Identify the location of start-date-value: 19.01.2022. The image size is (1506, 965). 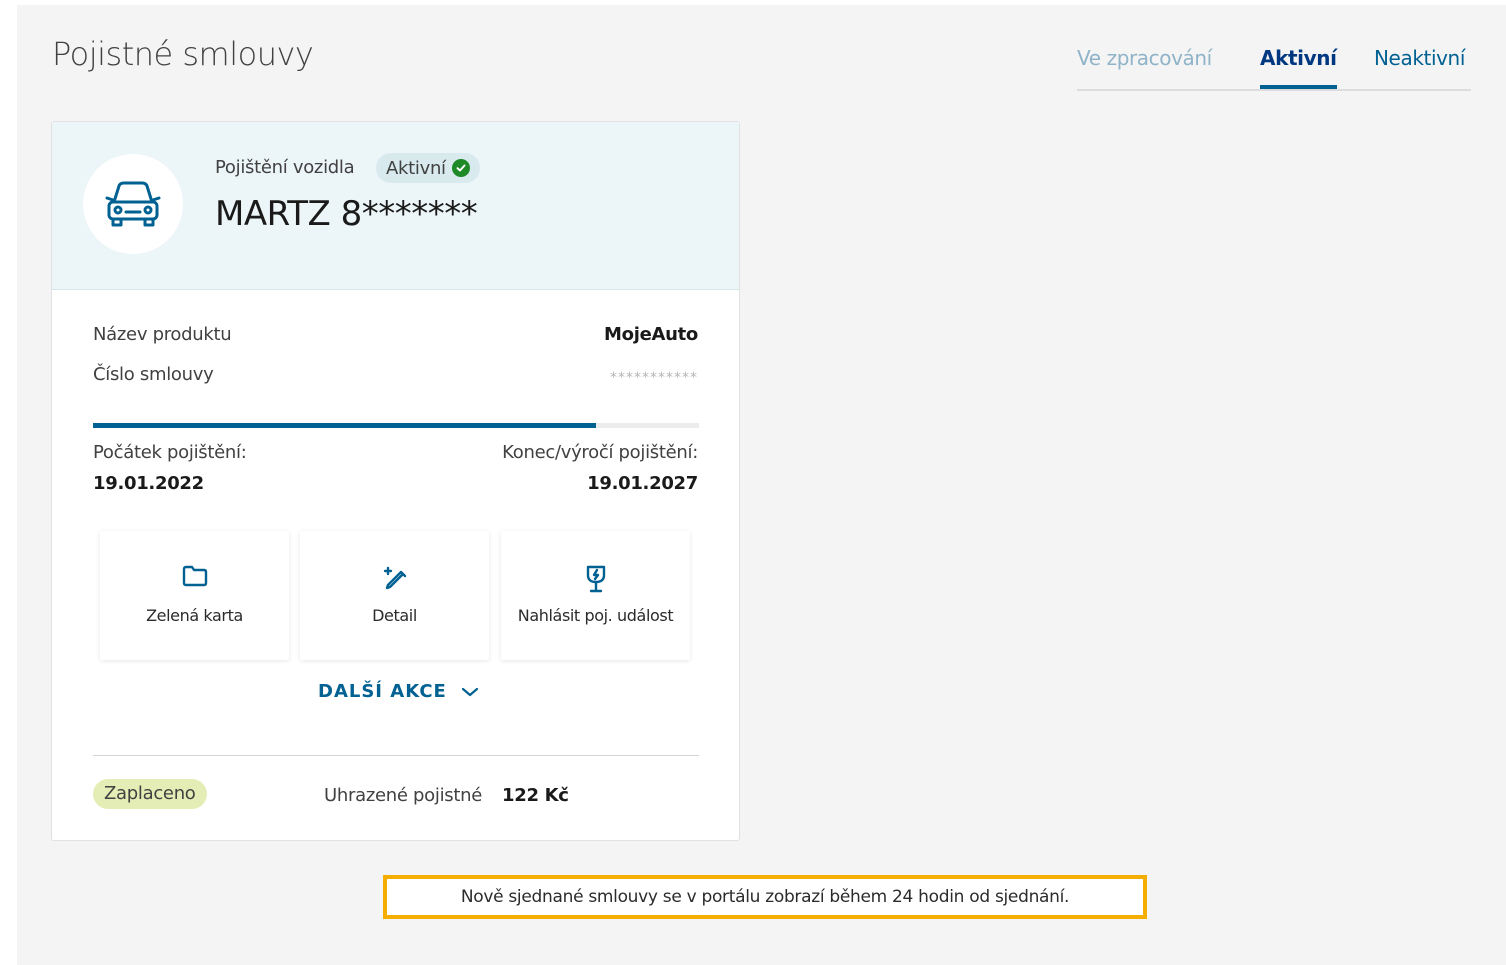
(148, 483).